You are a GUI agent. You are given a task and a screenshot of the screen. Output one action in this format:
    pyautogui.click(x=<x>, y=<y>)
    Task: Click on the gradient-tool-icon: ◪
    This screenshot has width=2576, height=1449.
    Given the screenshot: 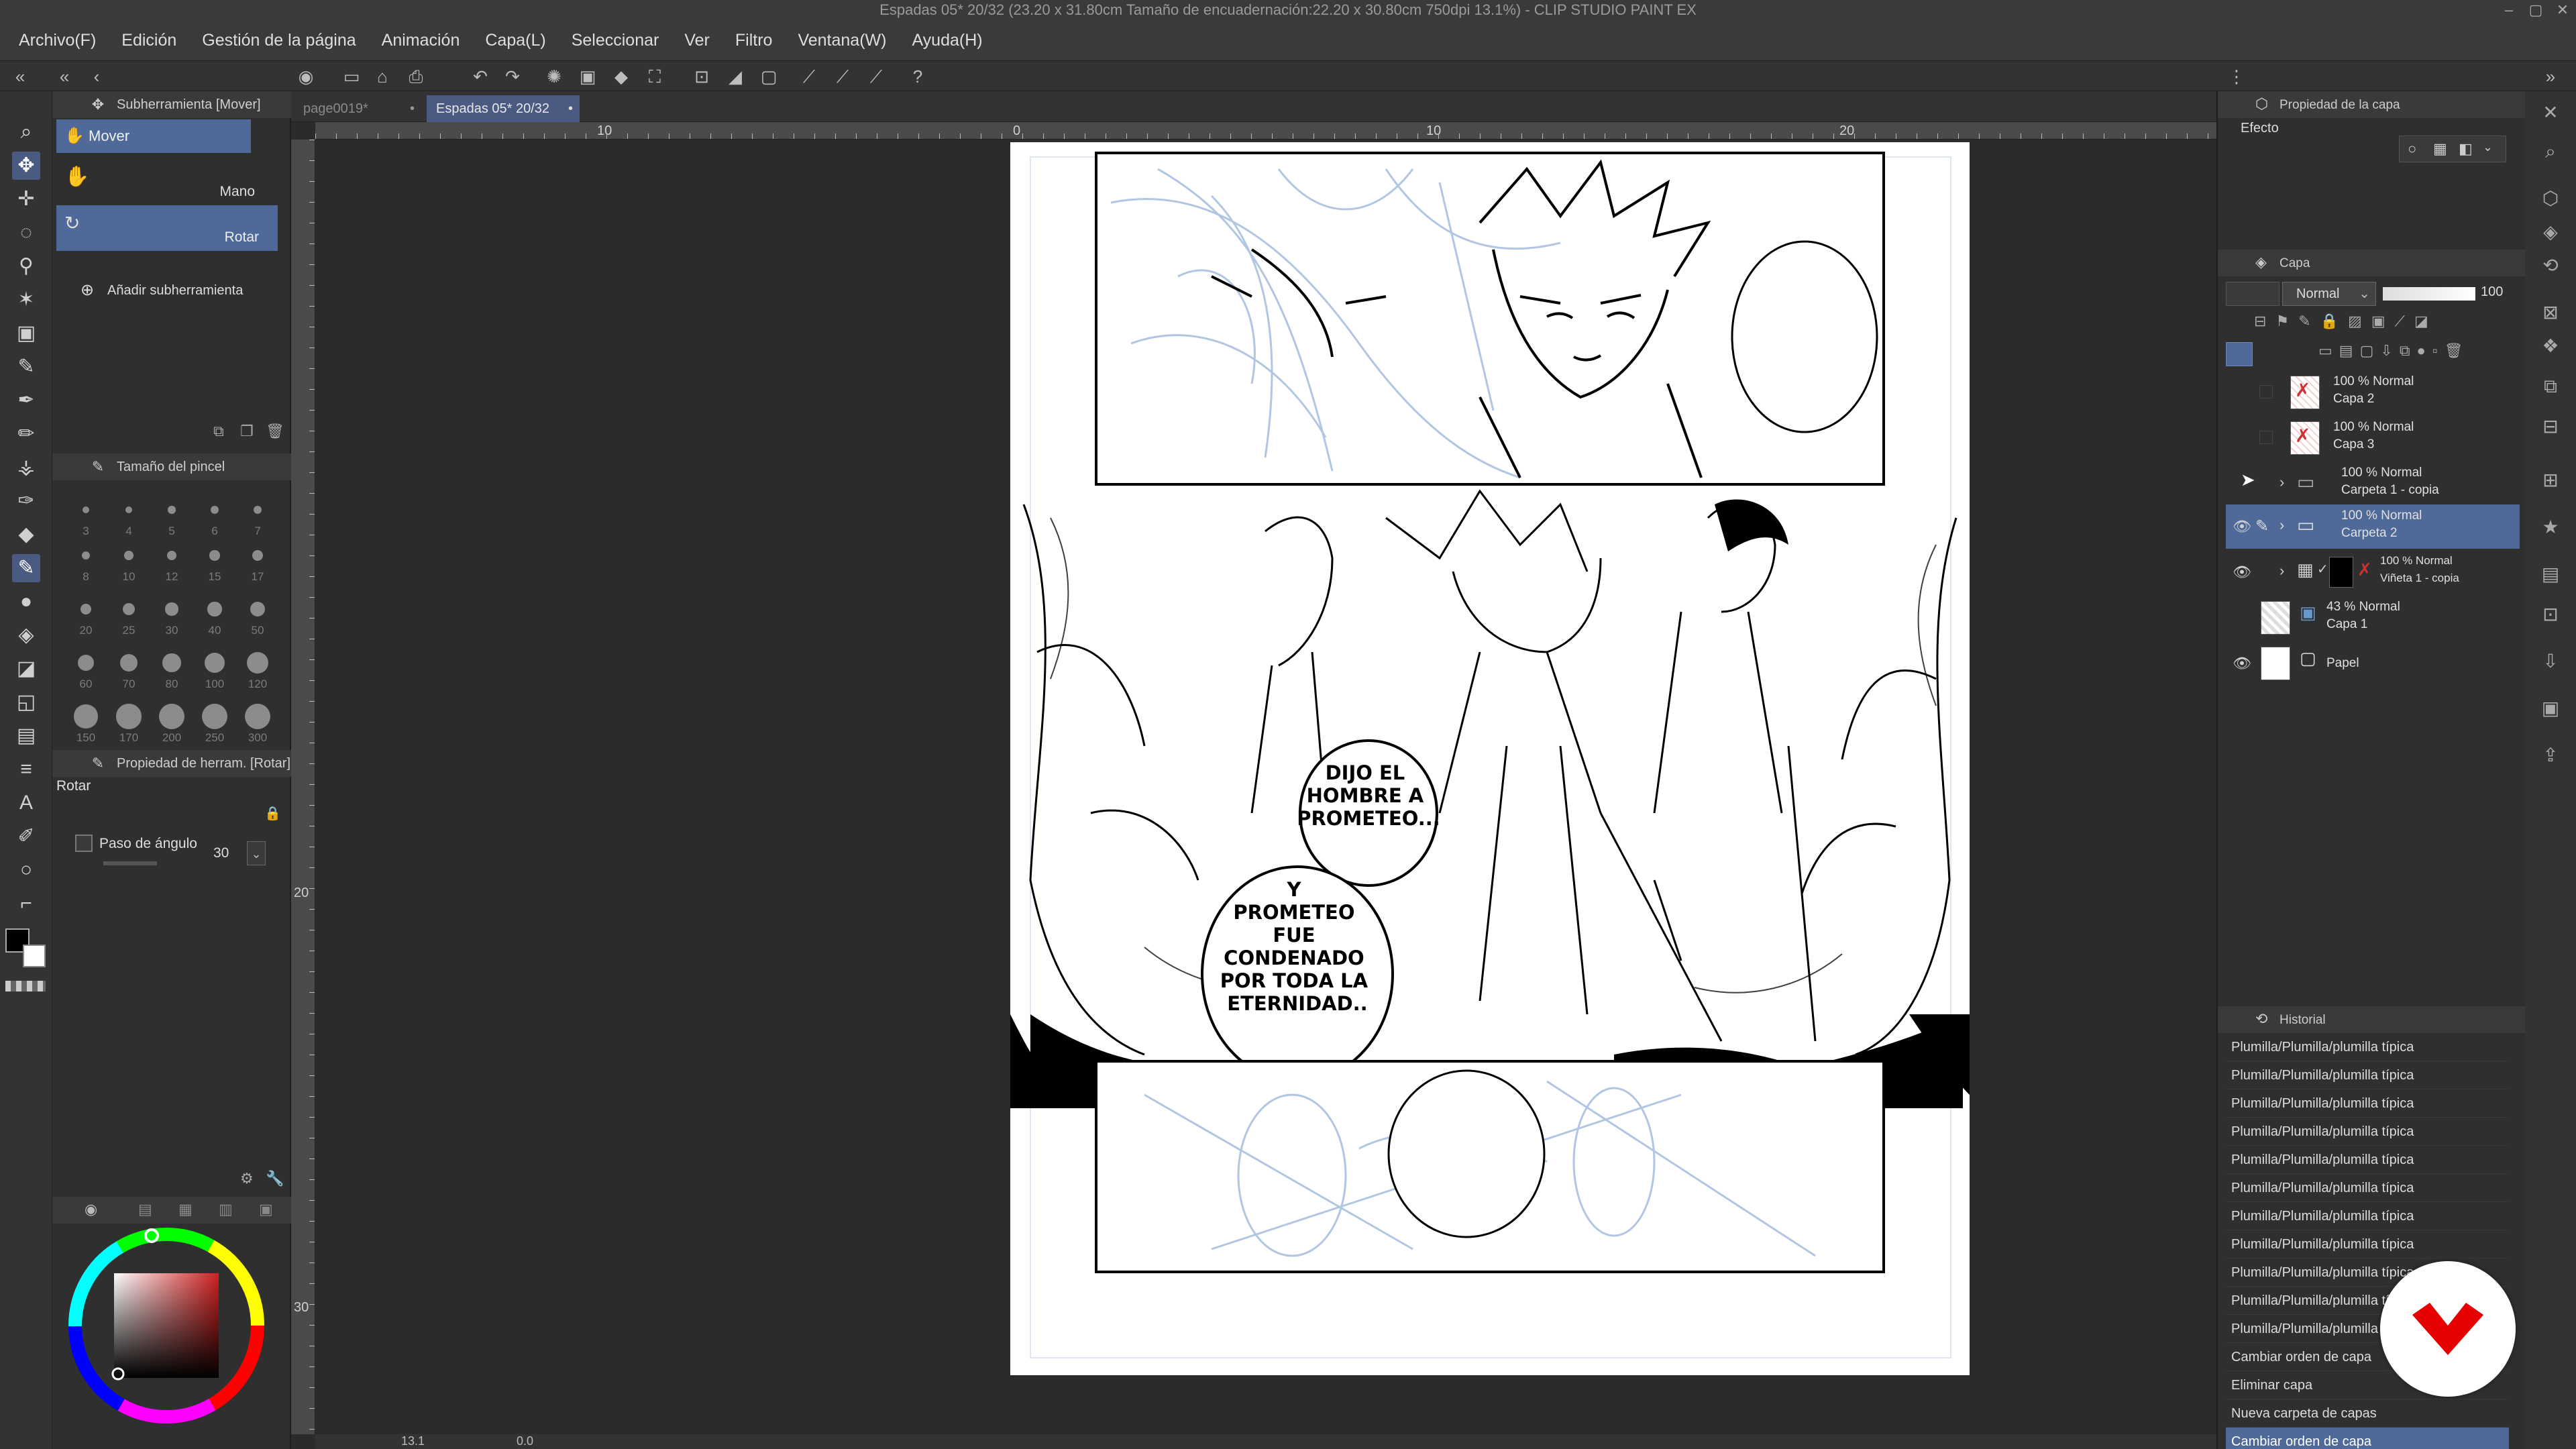 What is the action you would take?
    pyautogui.click(x=26, y=669)
    